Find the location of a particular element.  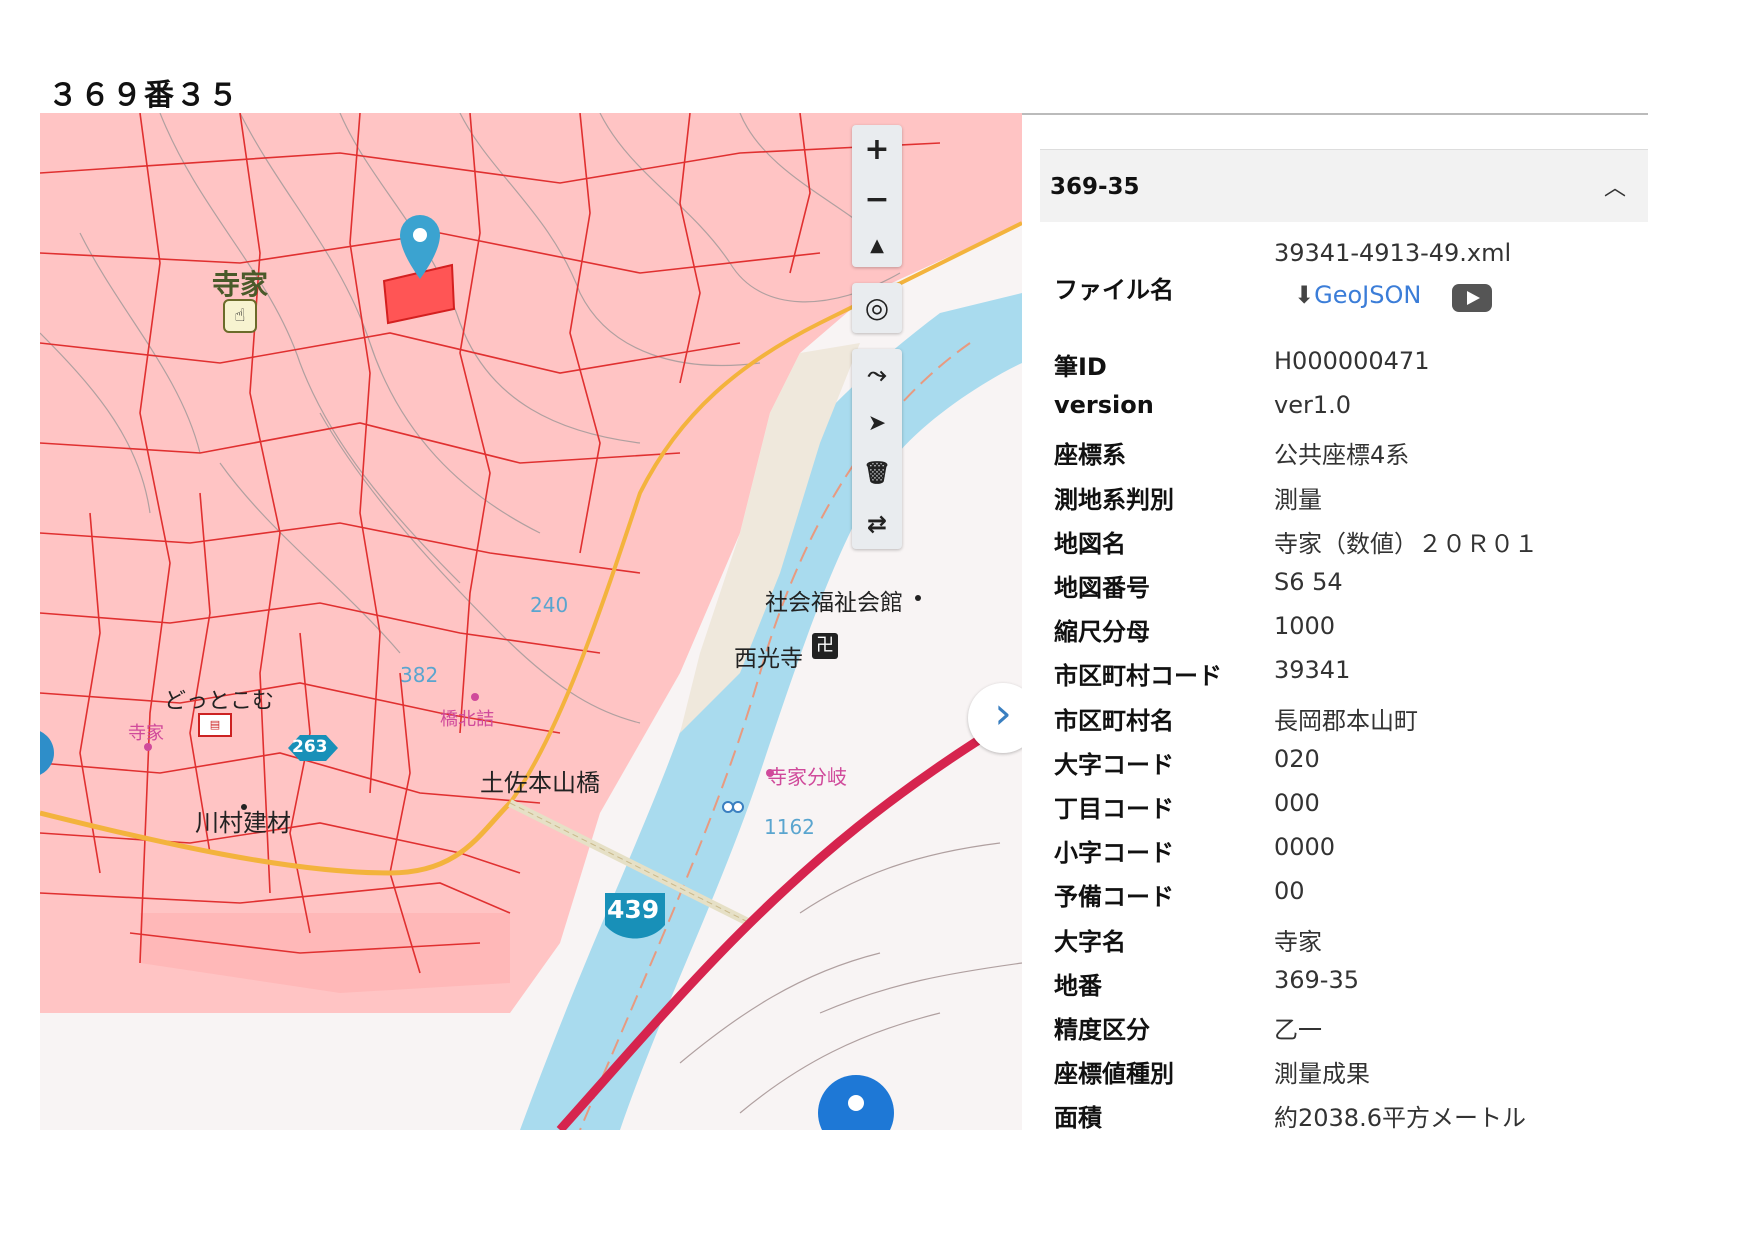

route-263-label: 263 is located at coordinates (310, 747).